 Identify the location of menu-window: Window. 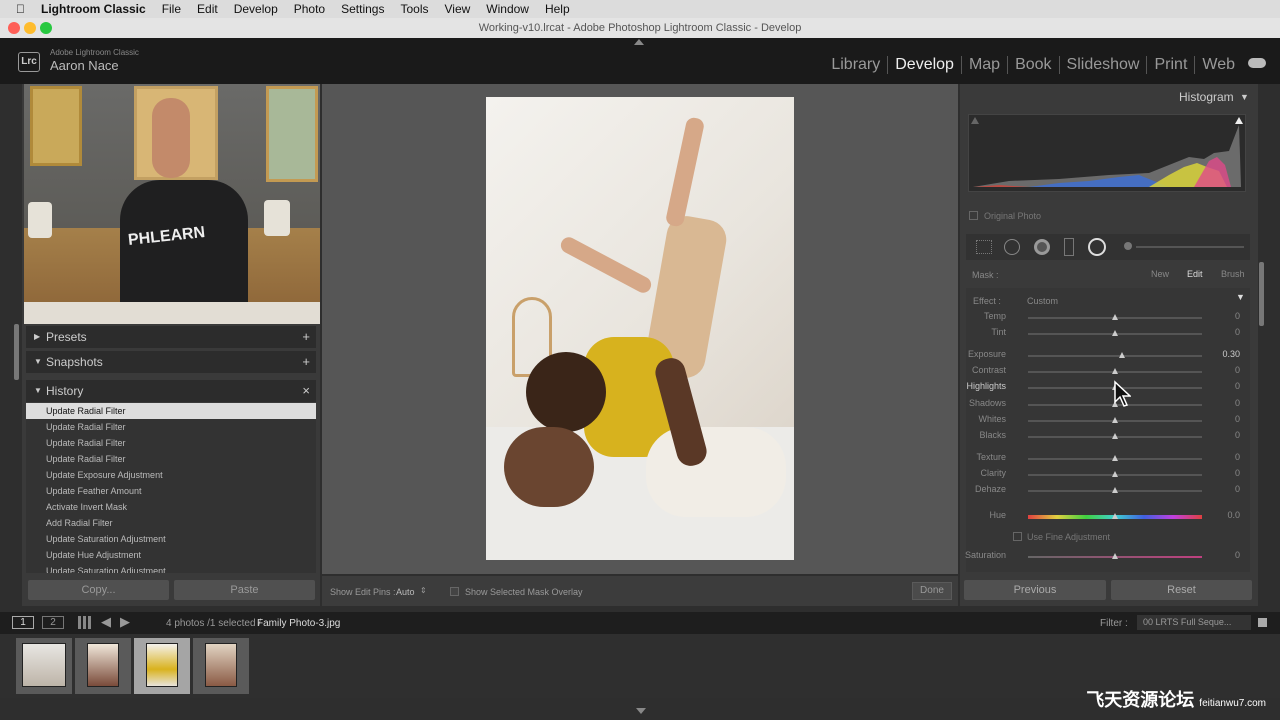
(507, 9).